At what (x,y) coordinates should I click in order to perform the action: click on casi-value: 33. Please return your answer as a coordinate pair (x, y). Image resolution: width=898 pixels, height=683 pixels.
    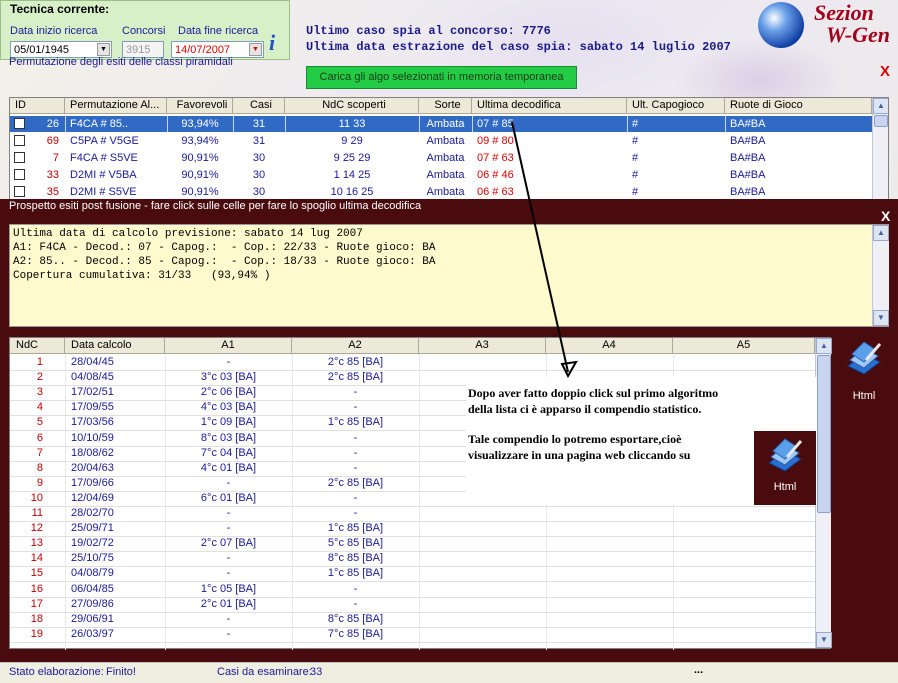
    Looking at the image, I should click on (316, 672).